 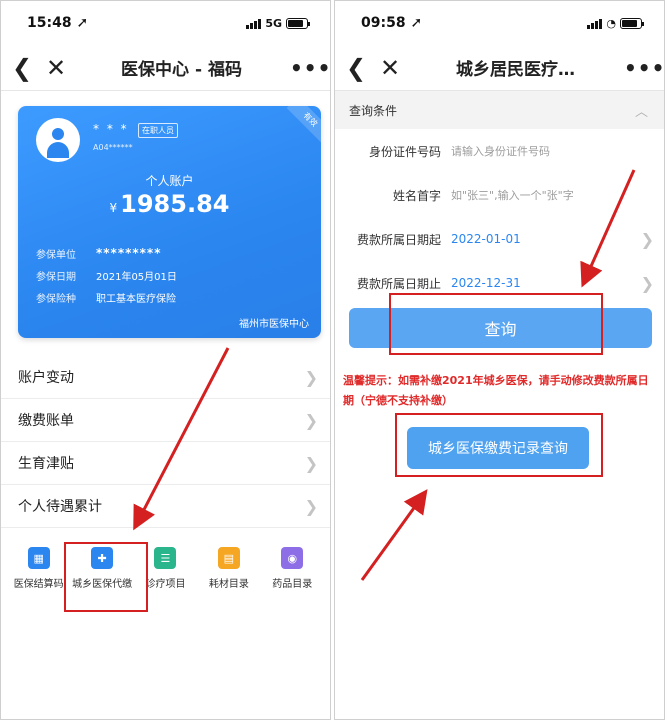 What do you see at coordinates (292, 558) in the screenshot?
I see `pill-icon: ◉` at bounding box center [292, 558].